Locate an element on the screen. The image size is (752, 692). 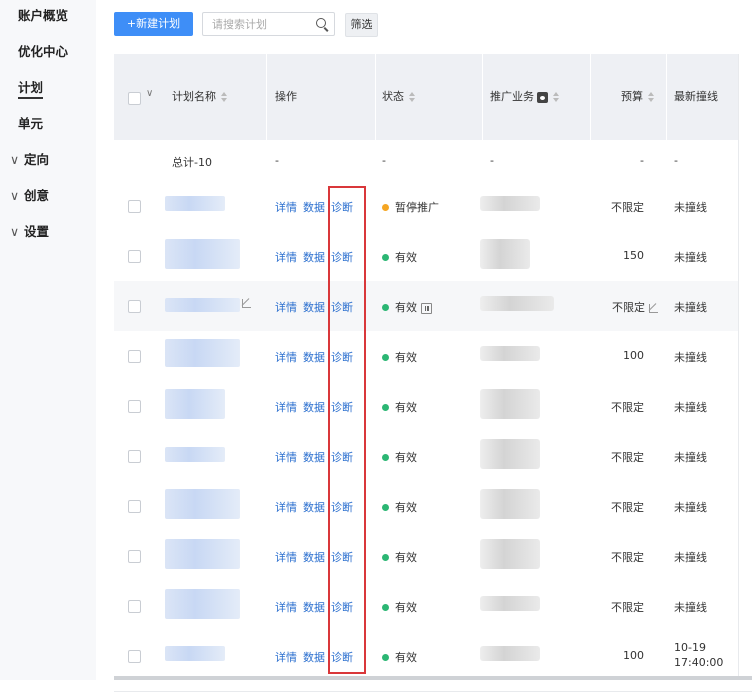
budget-cell: 不限定 is located at coordinates (635, 307).